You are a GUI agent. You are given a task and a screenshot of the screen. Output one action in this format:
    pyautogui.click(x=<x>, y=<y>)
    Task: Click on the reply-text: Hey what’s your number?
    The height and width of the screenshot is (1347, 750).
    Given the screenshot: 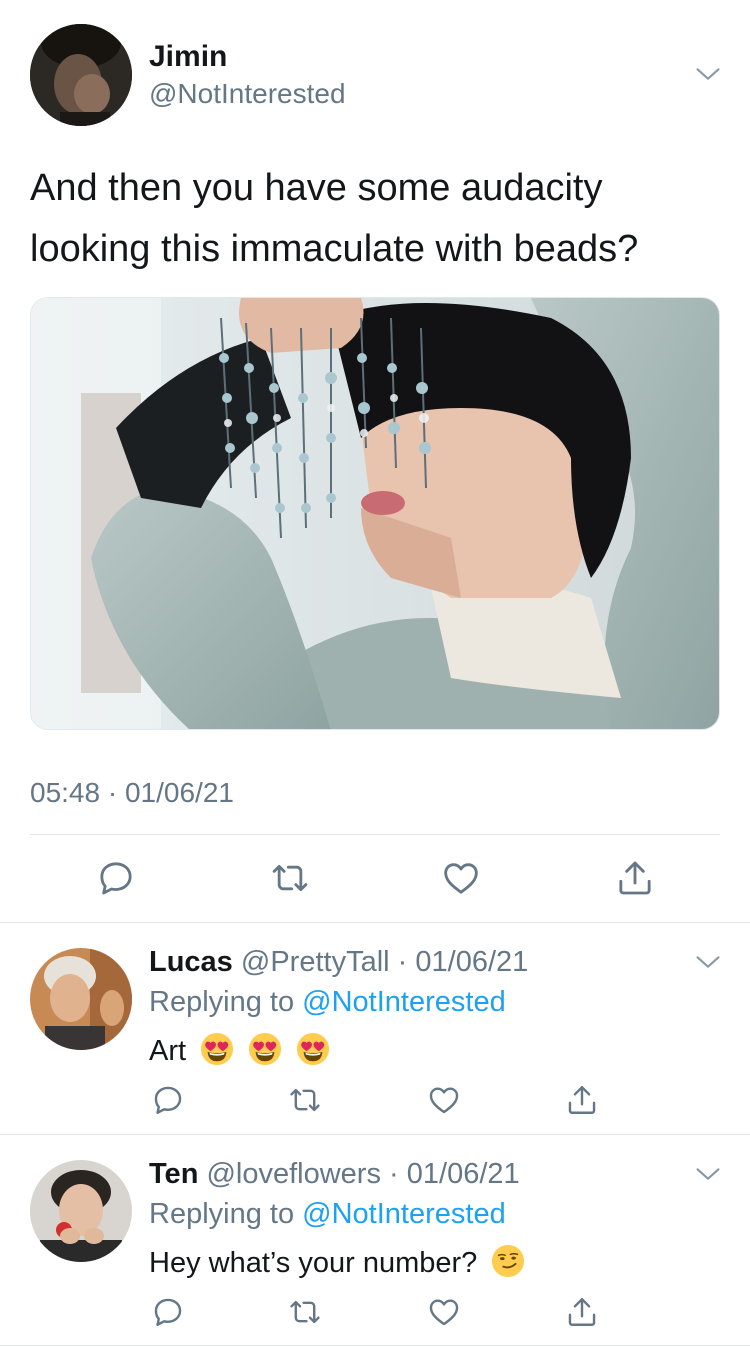 What is the action you would take?
    pyautogui.click(x=337, y=1262)
    